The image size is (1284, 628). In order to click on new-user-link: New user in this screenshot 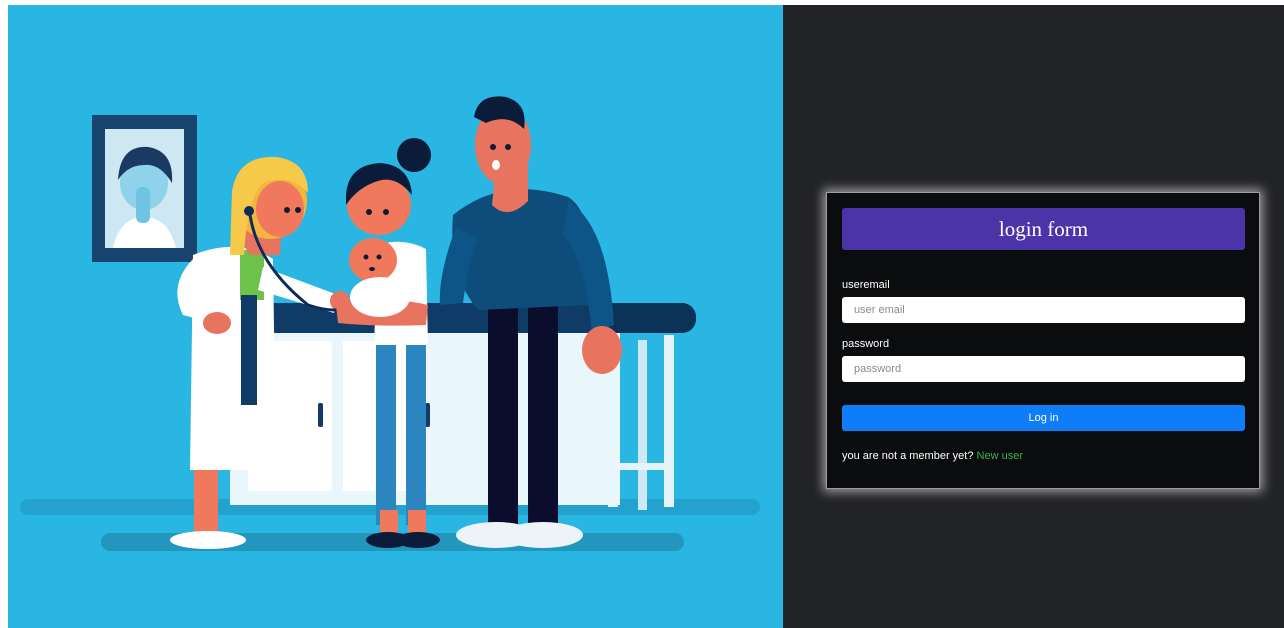, I will do `click(1000, 456)`.